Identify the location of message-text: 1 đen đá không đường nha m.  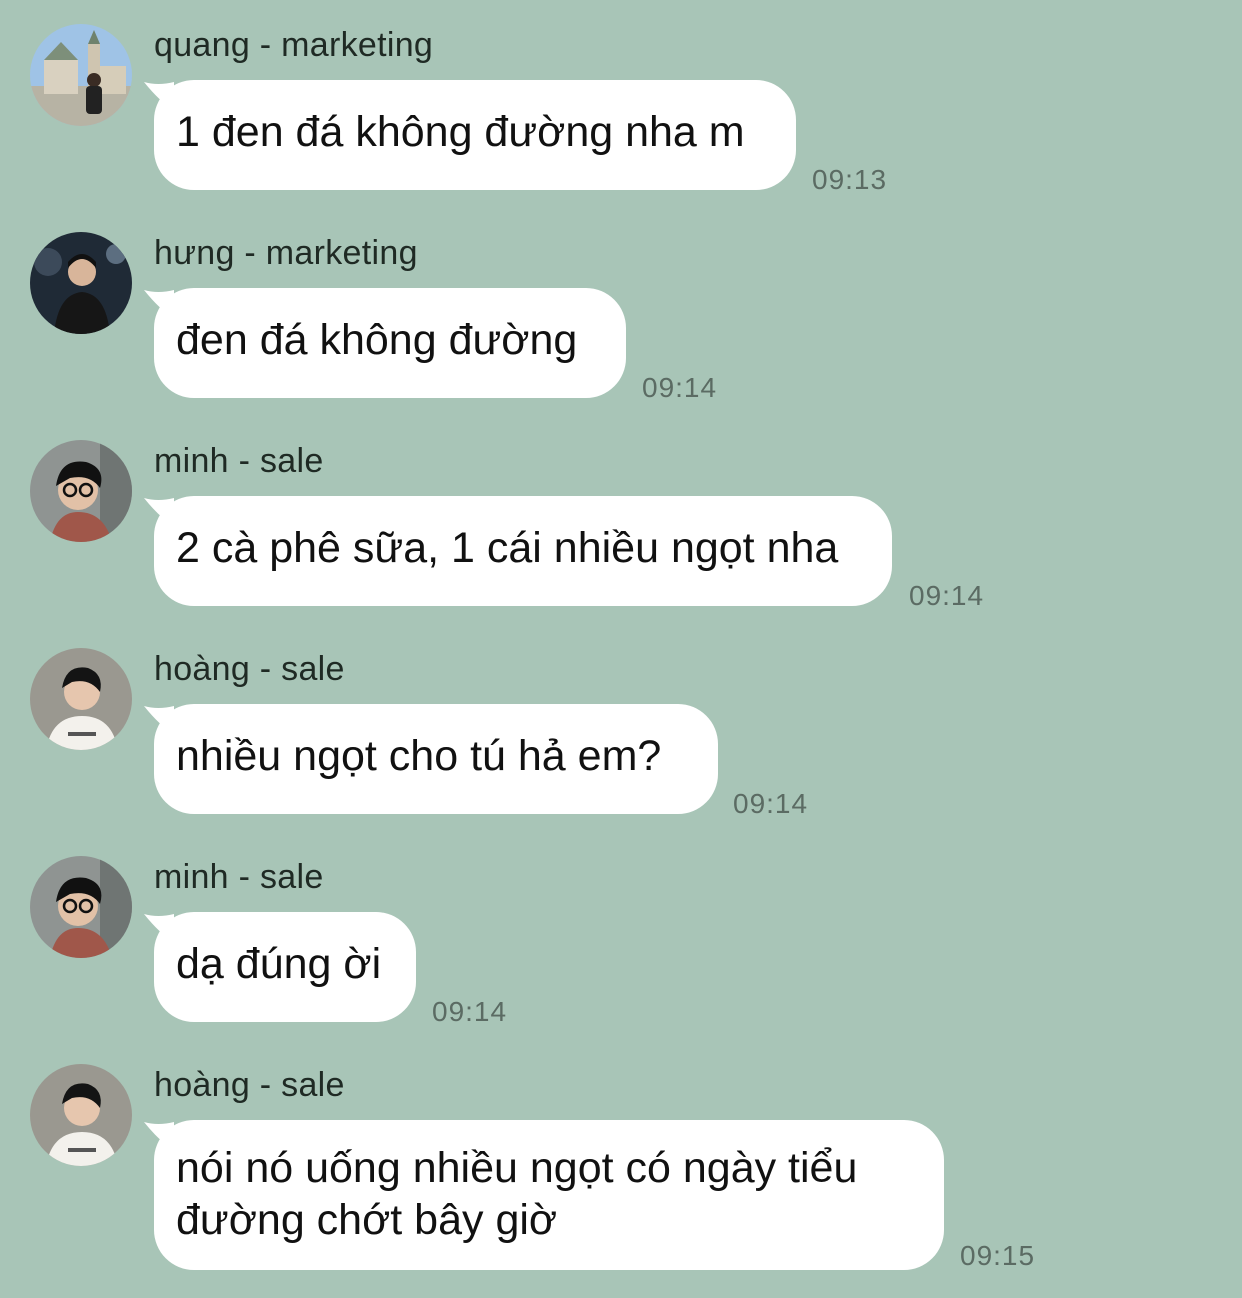
(460, 132).